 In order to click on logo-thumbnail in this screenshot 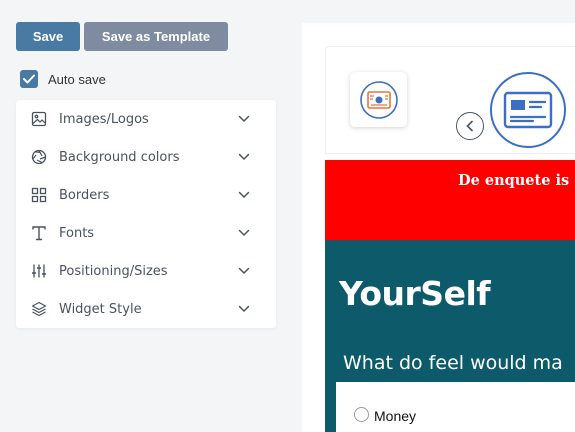, I will do `click(378, 99)`.